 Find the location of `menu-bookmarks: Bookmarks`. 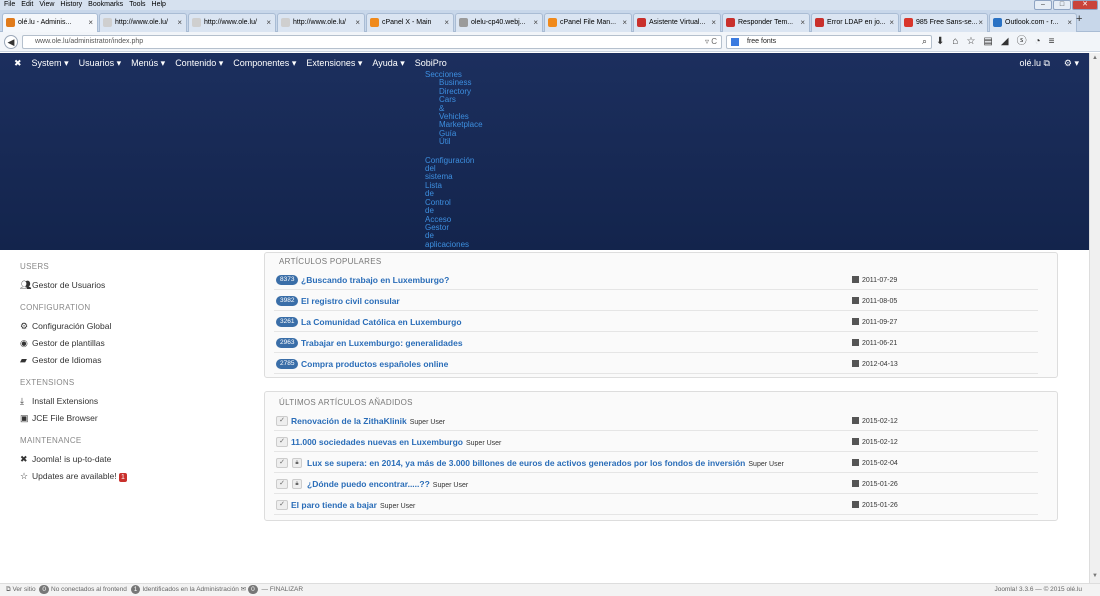

menu-bookmarks: Bookmarks is located at coordinates (105, 5).